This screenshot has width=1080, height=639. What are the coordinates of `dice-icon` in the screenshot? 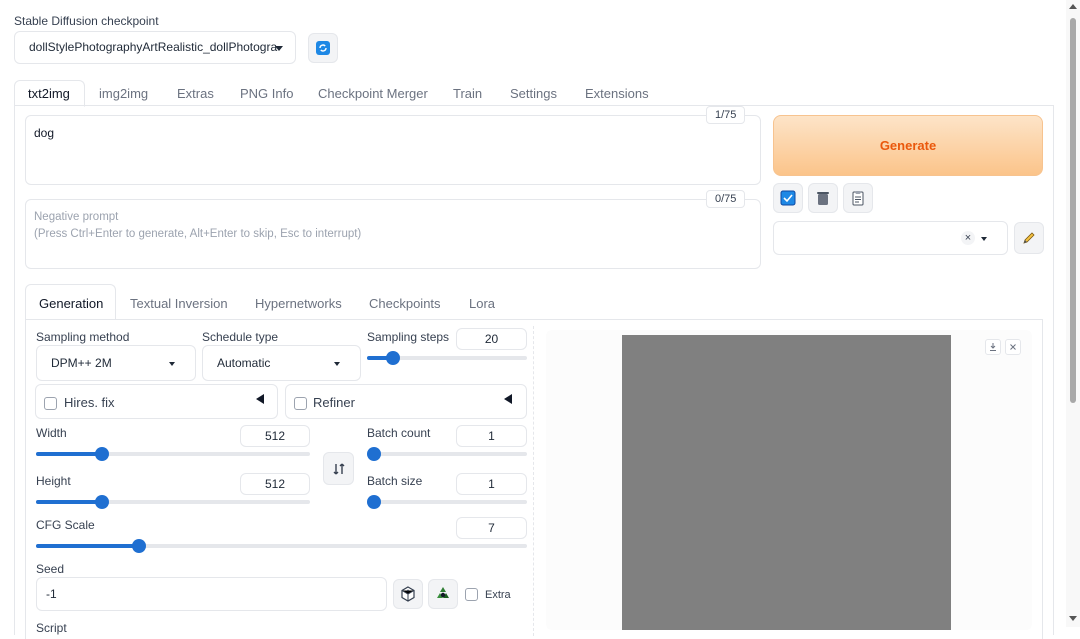 It's located at (408, 594).